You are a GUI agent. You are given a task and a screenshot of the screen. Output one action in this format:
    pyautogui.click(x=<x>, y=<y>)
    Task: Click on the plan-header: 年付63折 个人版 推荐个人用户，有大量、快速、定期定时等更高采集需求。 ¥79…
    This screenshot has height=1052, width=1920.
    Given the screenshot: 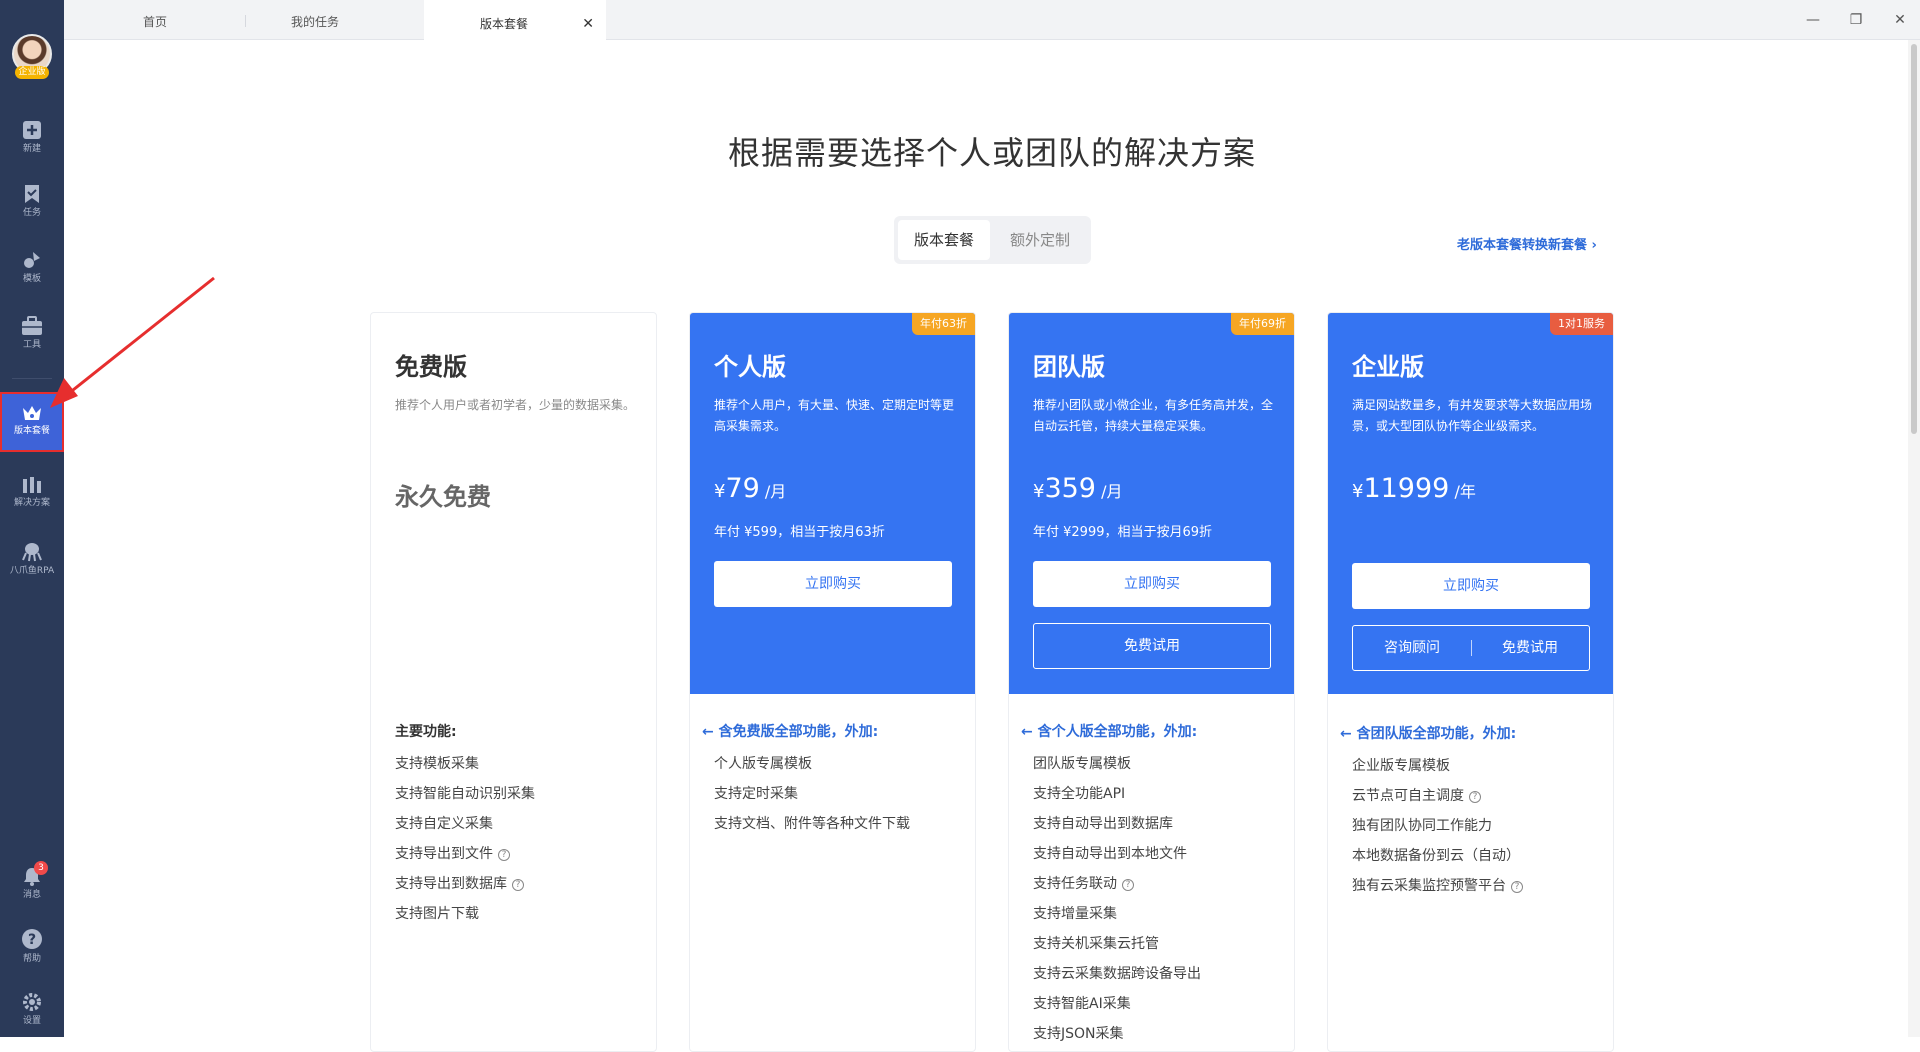 What is the action you would take?
    pyautogui.click(x=832, y=503)
    